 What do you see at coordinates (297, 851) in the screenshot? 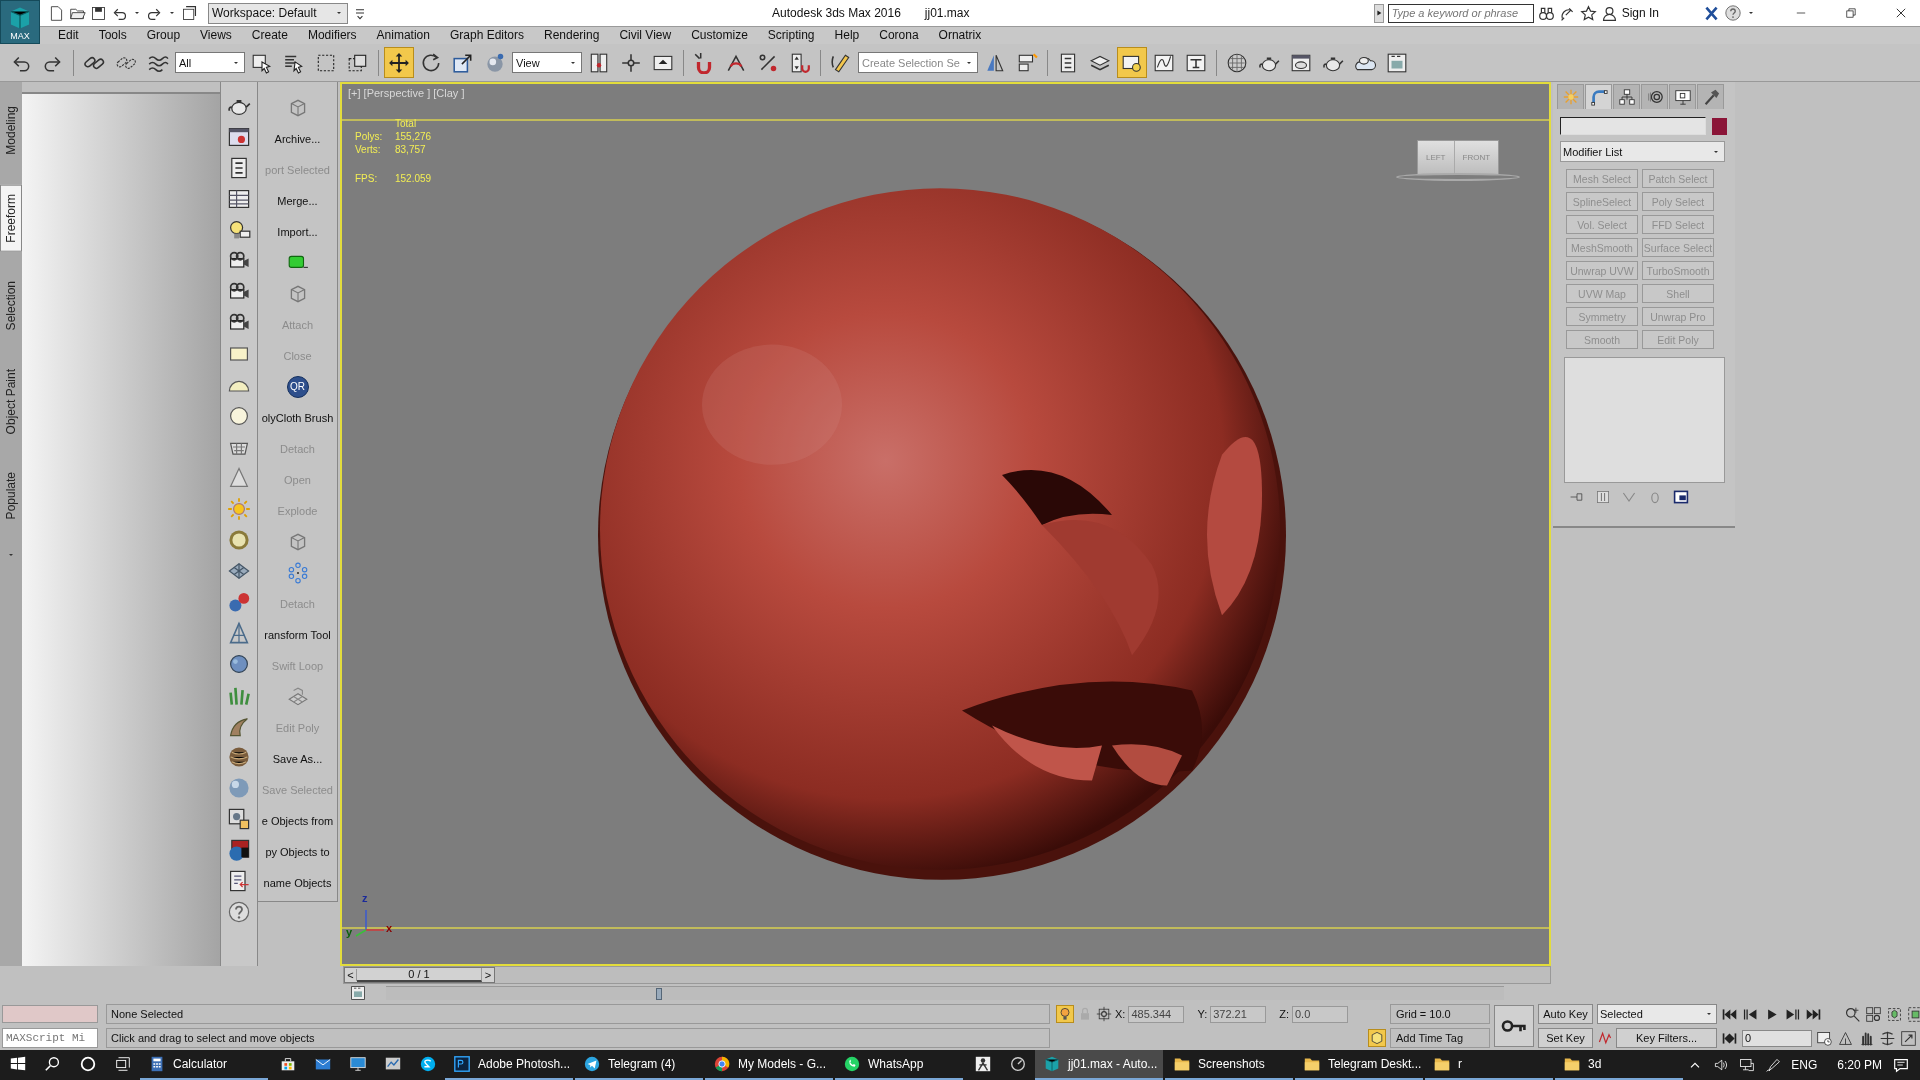
I see `panel-button: py Objects to` at bounding box center [297, 851].